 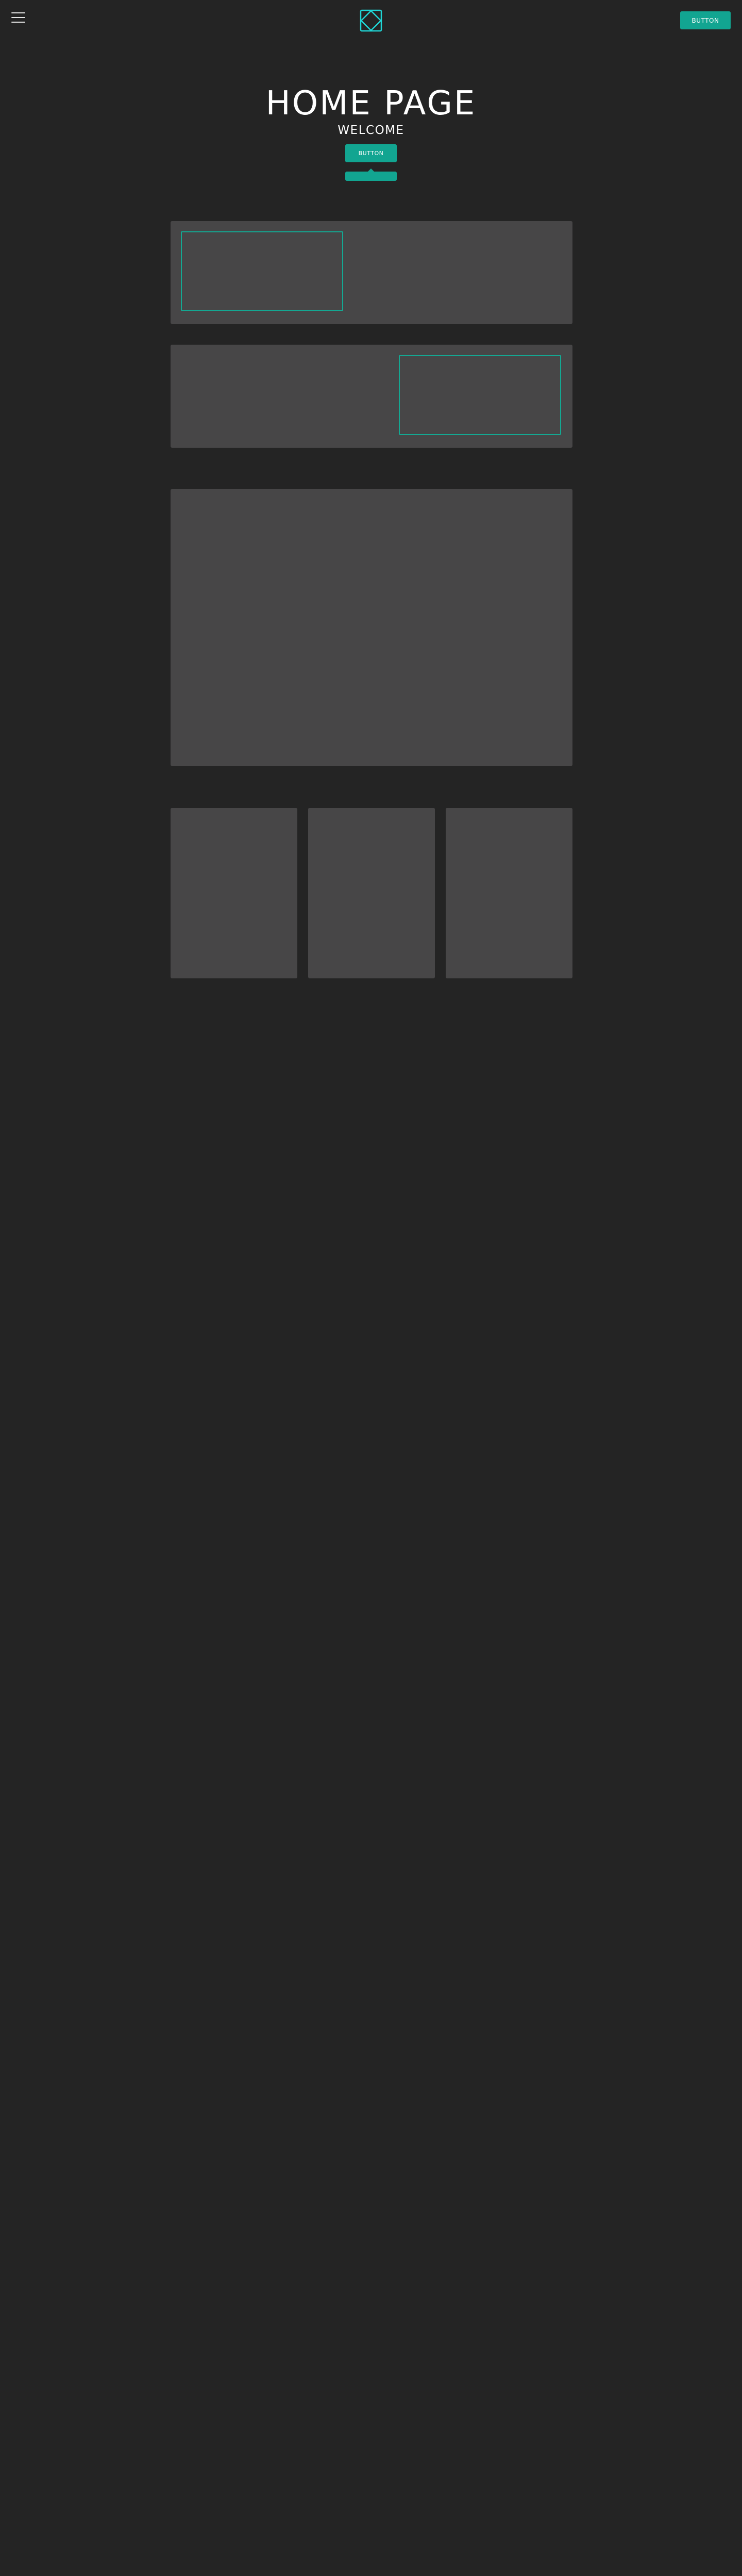 I want to click on feature-image-placeholder-left, so click(x=262, y=271).